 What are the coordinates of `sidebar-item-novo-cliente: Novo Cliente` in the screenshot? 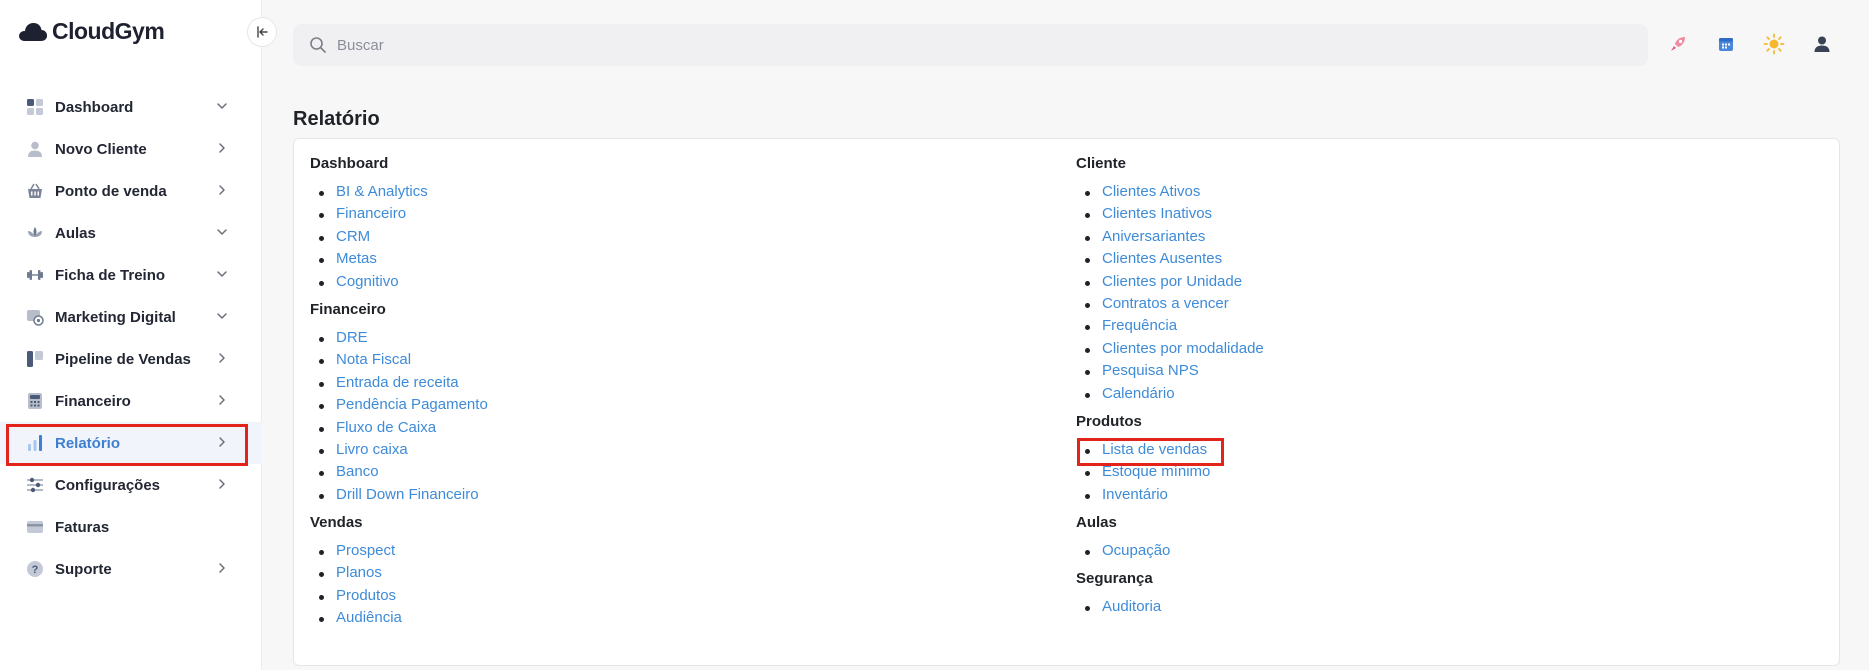 It's located at (131, 149).